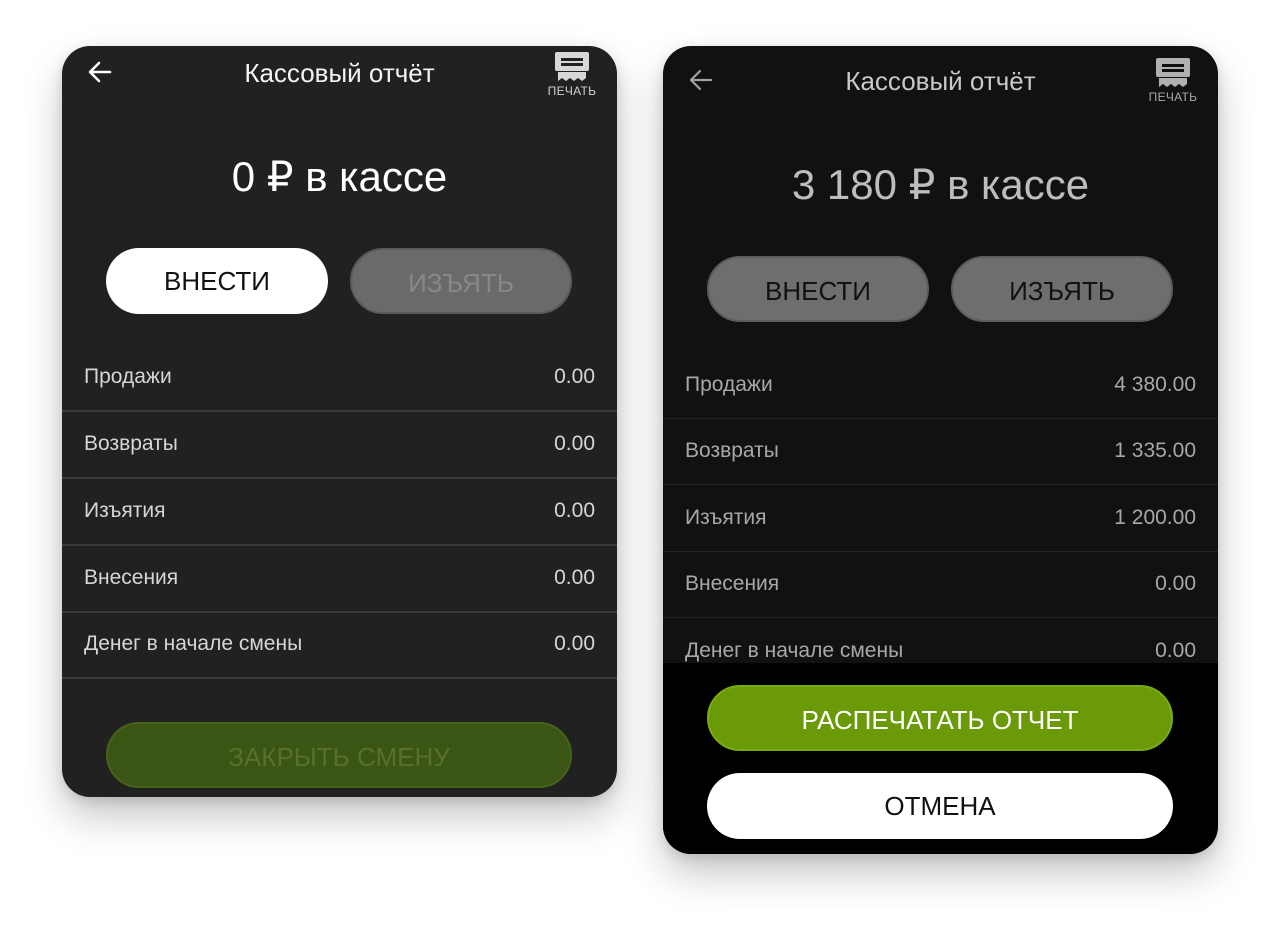  I want to click on report-row-returns: Возвраты 0.00, so click(339, 445).